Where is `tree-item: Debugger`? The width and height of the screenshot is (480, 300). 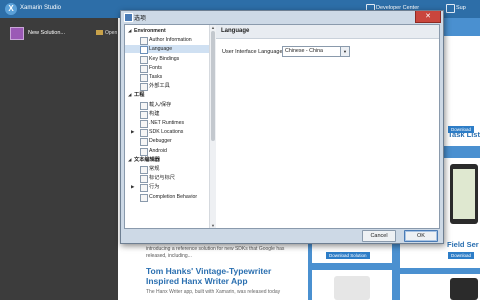 tree-item: Debugger is located at coordinates (167, 142).